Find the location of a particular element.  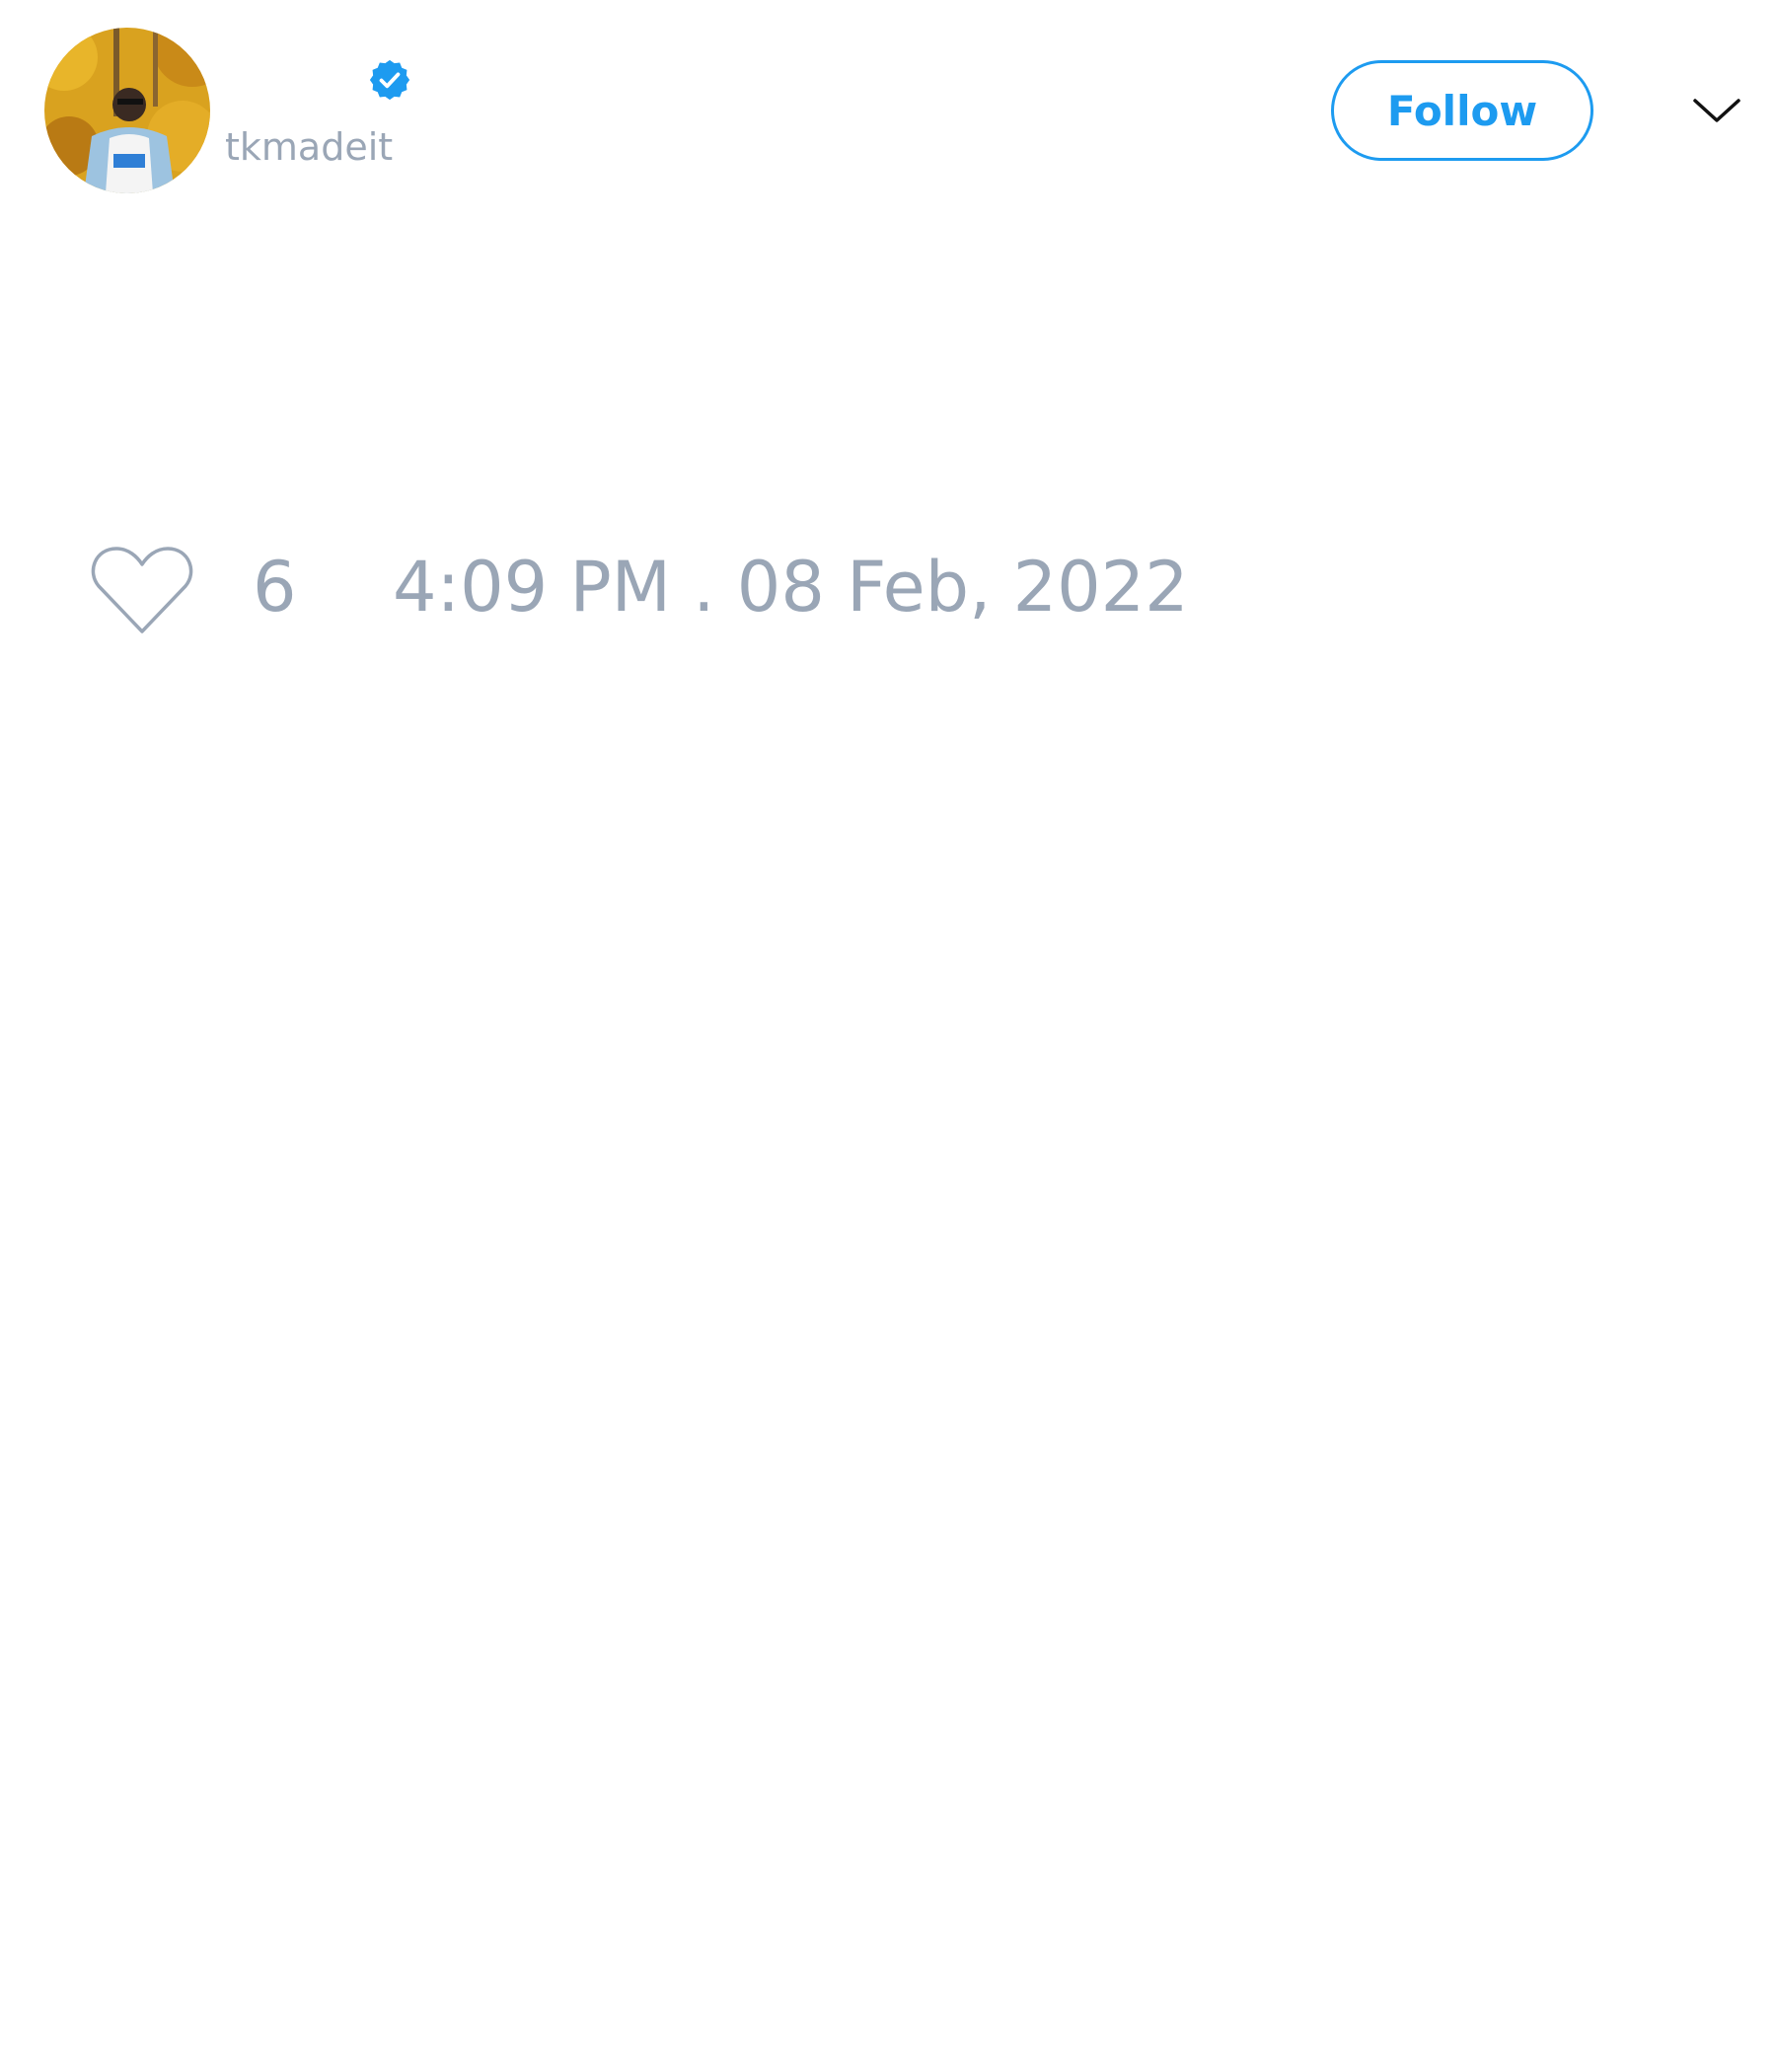

tweet-timestamp: 4:09 PM . 08 Feb, 2022 is located at coordinates (791, 588).